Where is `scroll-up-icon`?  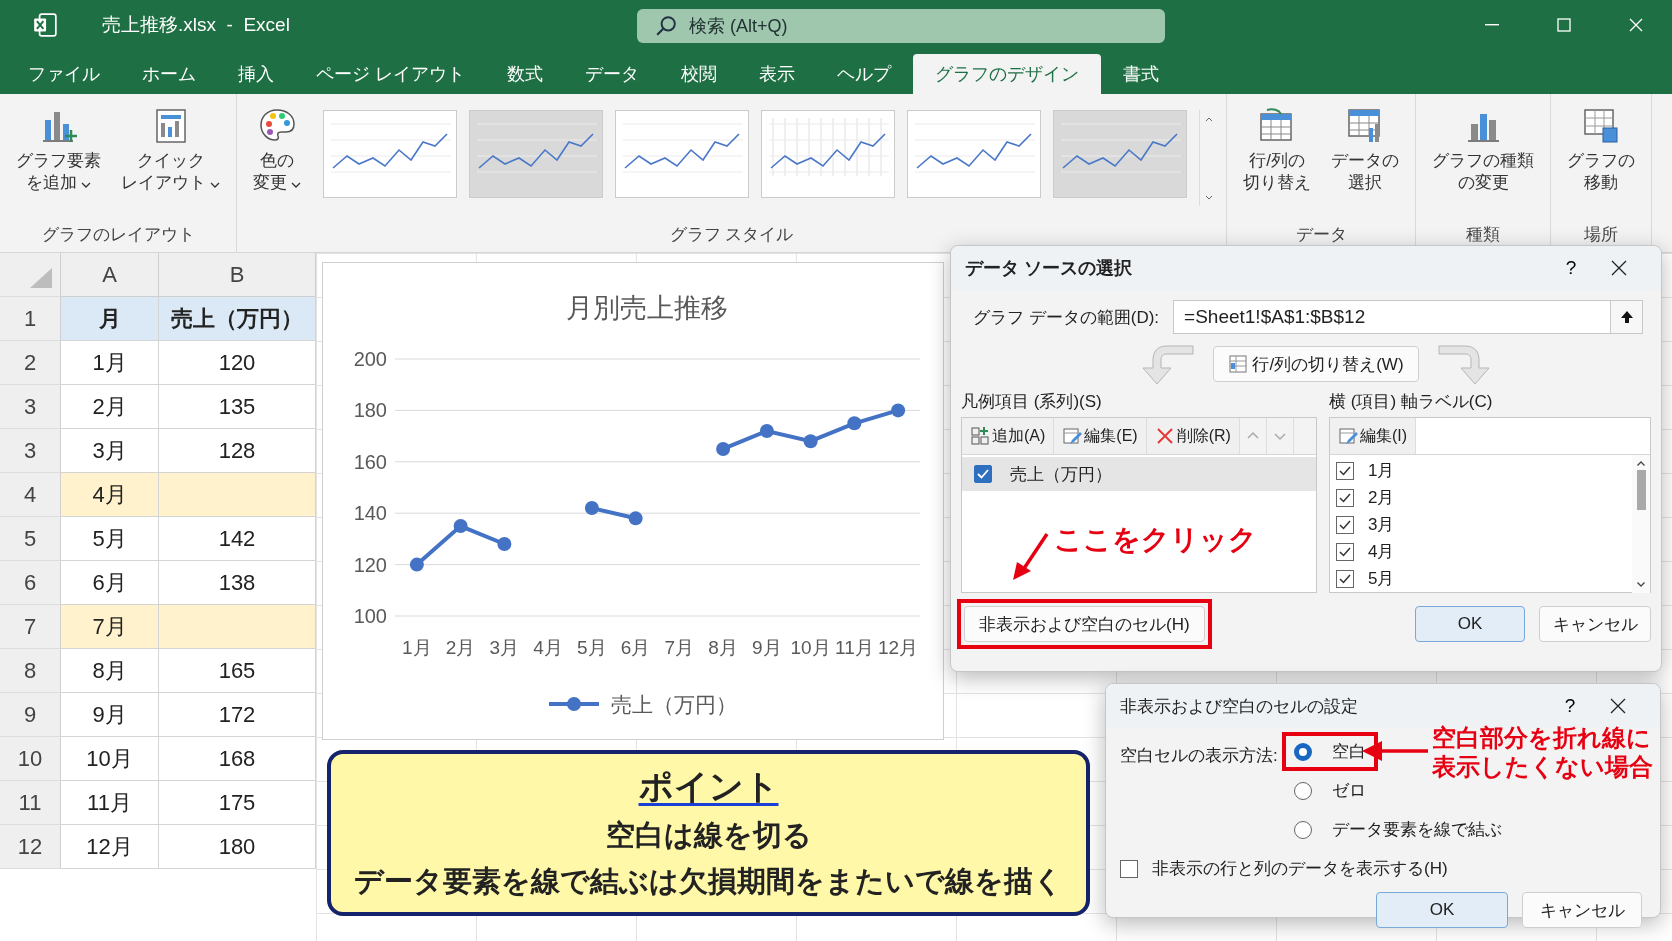
scroll-up-icon is located at coordinates (1641, 463).